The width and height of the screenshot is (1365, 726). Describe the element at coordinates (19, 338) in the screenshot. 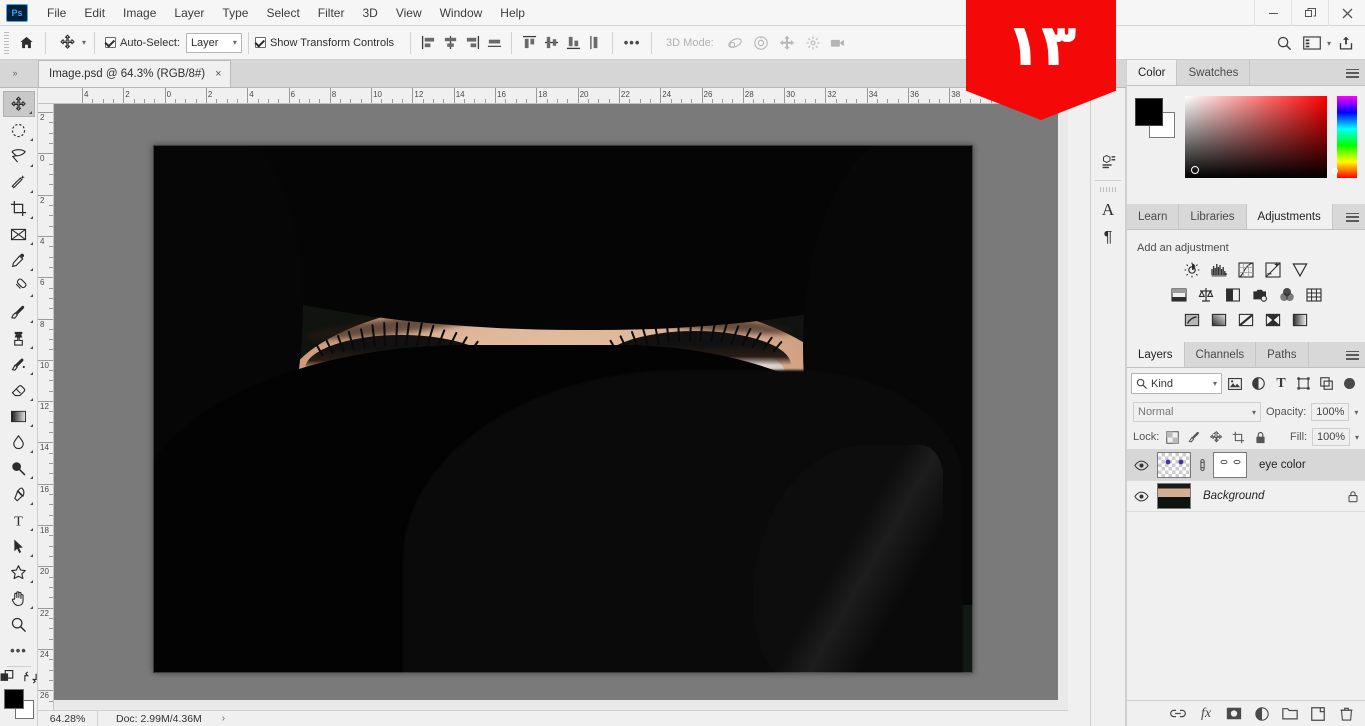

I see `tool-clone-stamp` at that location.